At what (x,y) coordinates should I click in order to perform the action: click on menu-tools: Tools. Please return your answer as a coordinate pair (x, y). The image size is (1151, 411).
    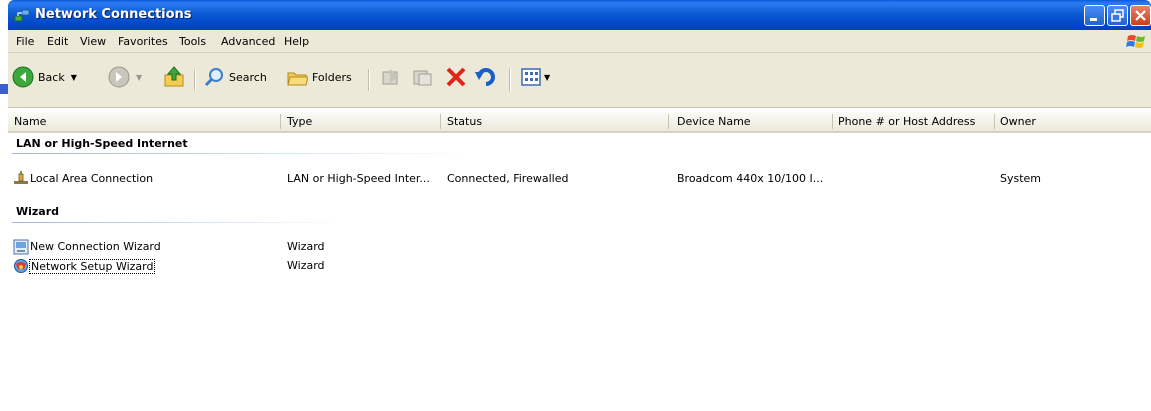
    Looking at the image, I should click on (192, 41).